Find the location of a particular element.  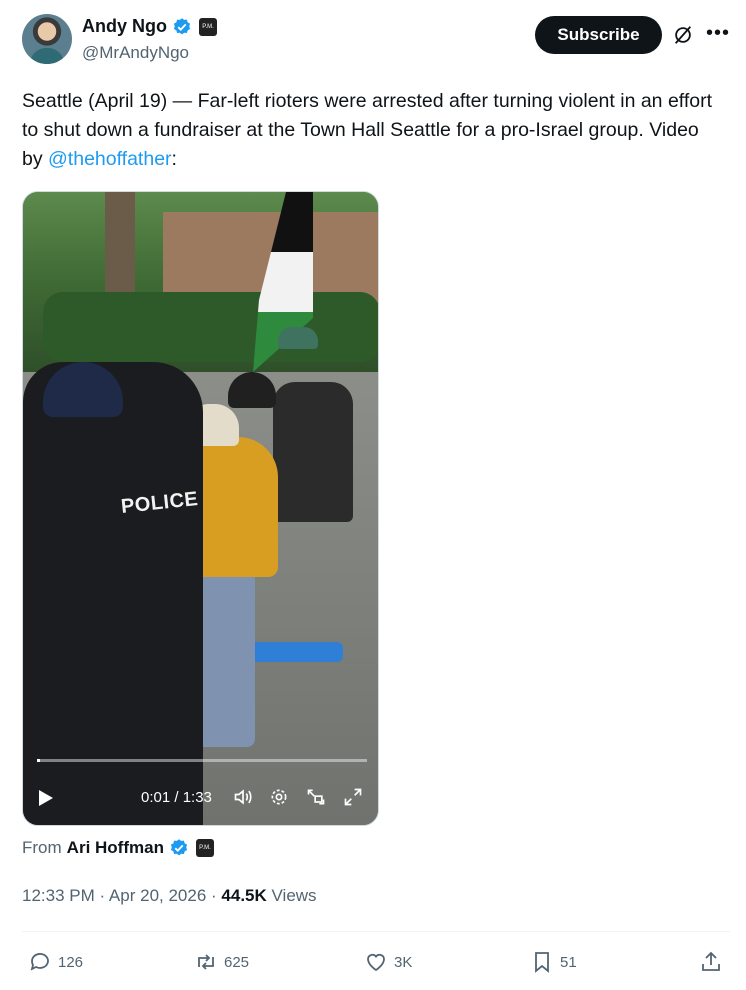

like-count: 3K is located at coordinates (403, 962).